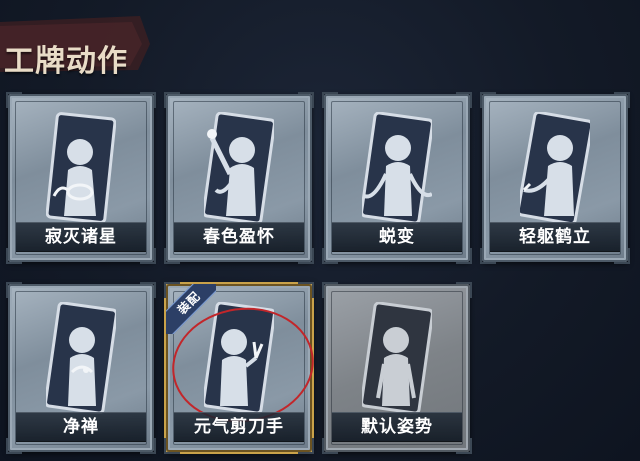 The width and height of the screenshot is (640, 461). Describe the element at coordinates (66, 61) in the screenshot. I see `page-title: 工牌动作` at that location.